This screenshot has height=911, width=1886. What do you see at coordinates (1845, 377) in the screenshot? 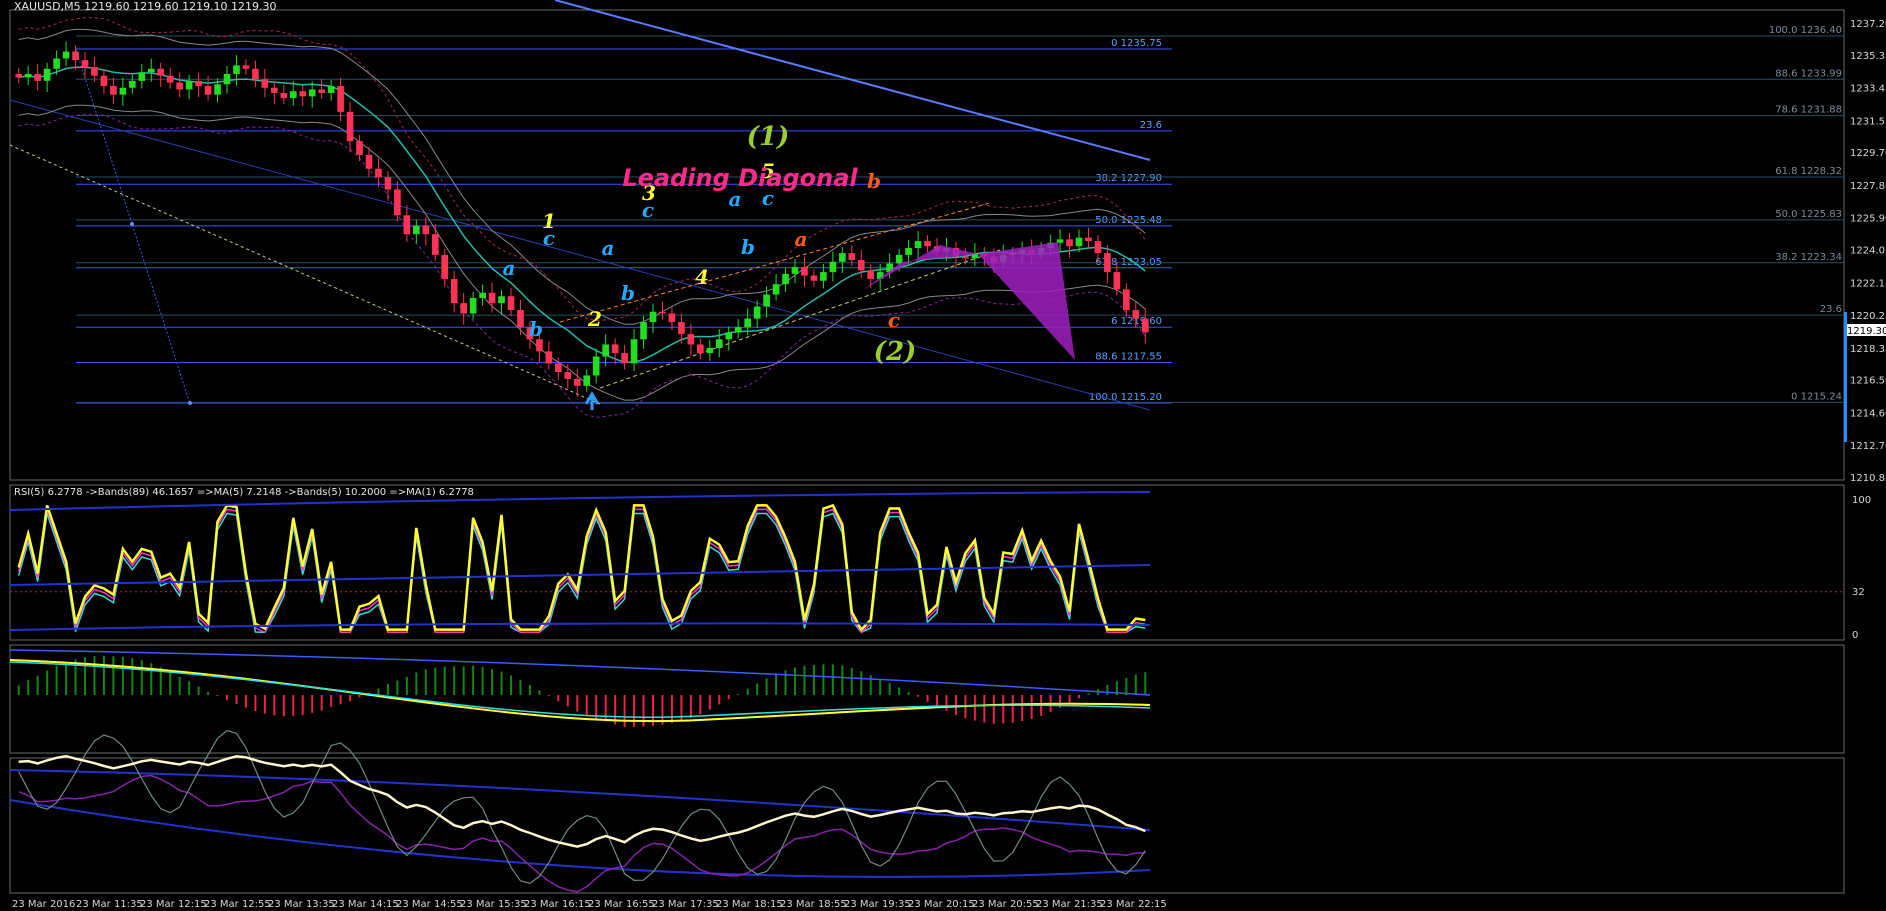
I see `scroll-marker` at bounding box center [1845, 377].